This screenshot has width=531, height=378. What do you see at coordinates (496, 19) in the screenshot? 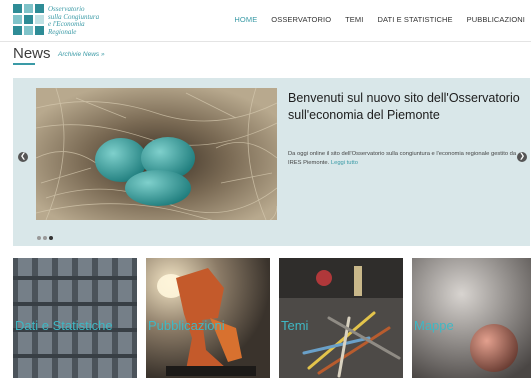
I see `nav-pubblicazioni: PUBBLICAZIONI` at bounding box center [496, 19].